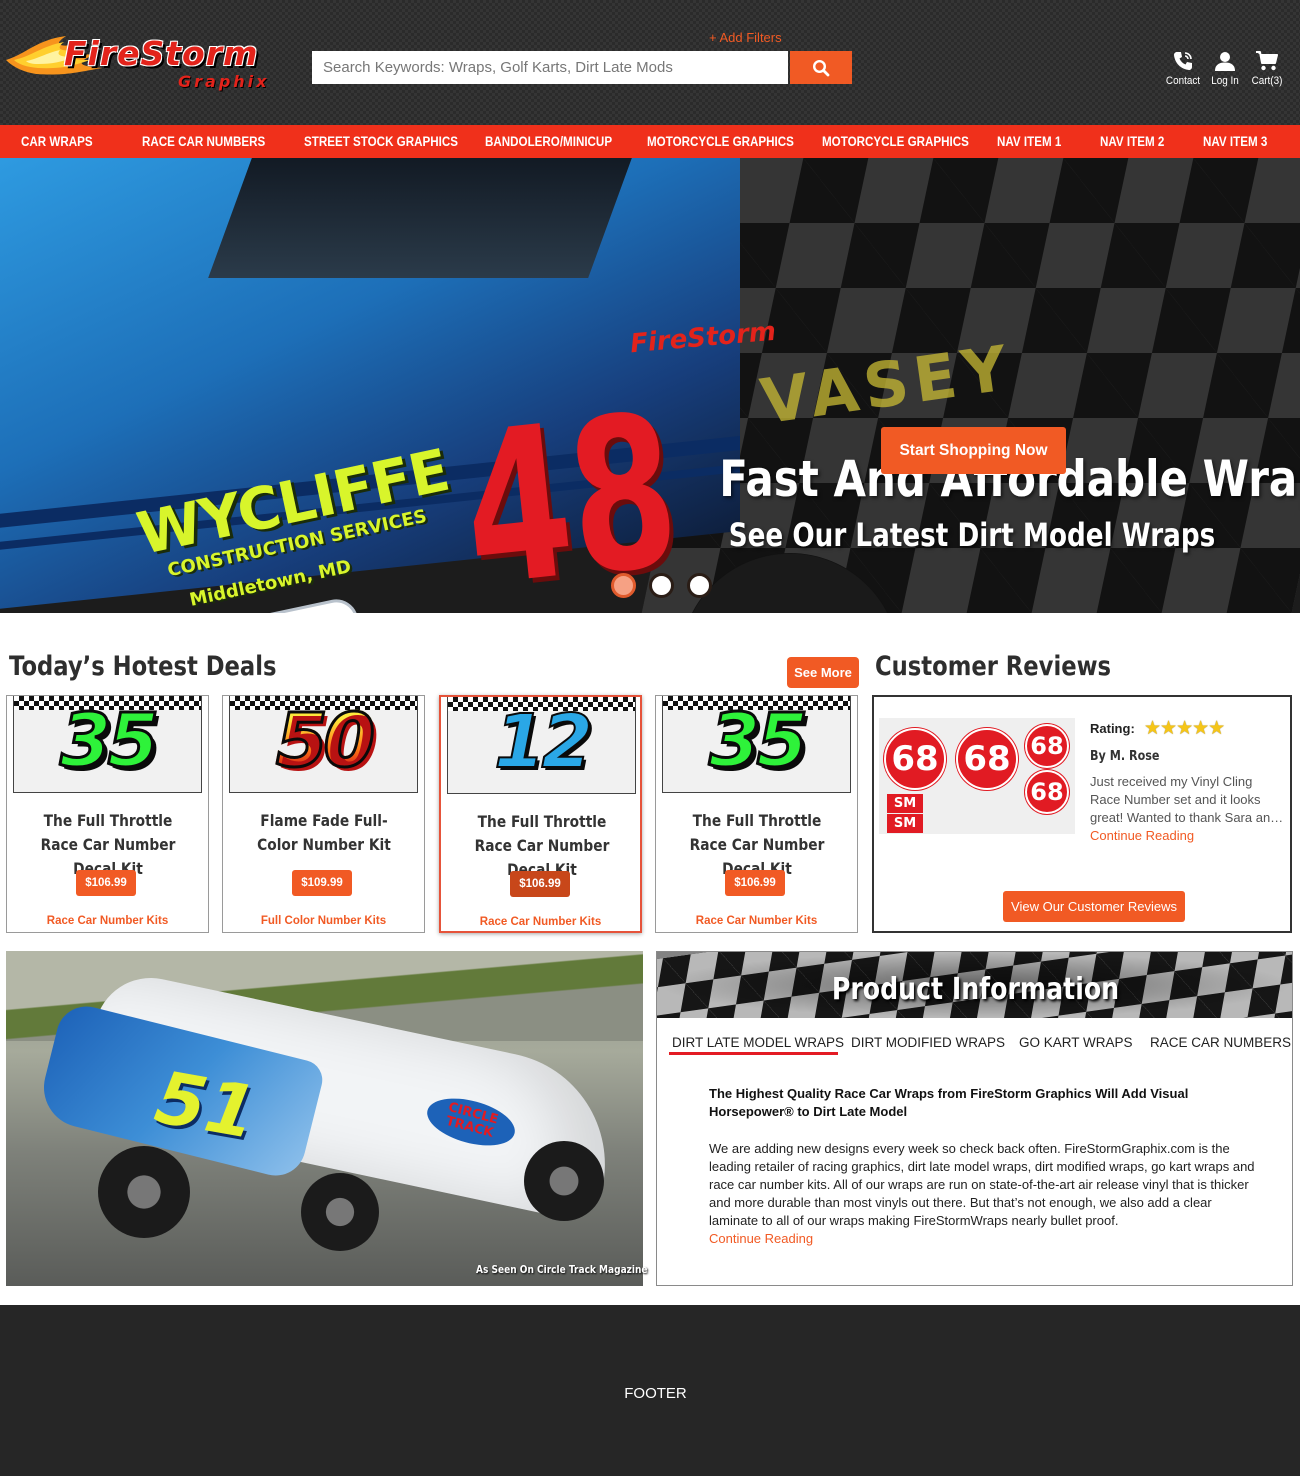  What do you see at coordinates (543, 742) in the screenshot?
I see `product-number-graphic: 12` at bounding box center [543, 742].